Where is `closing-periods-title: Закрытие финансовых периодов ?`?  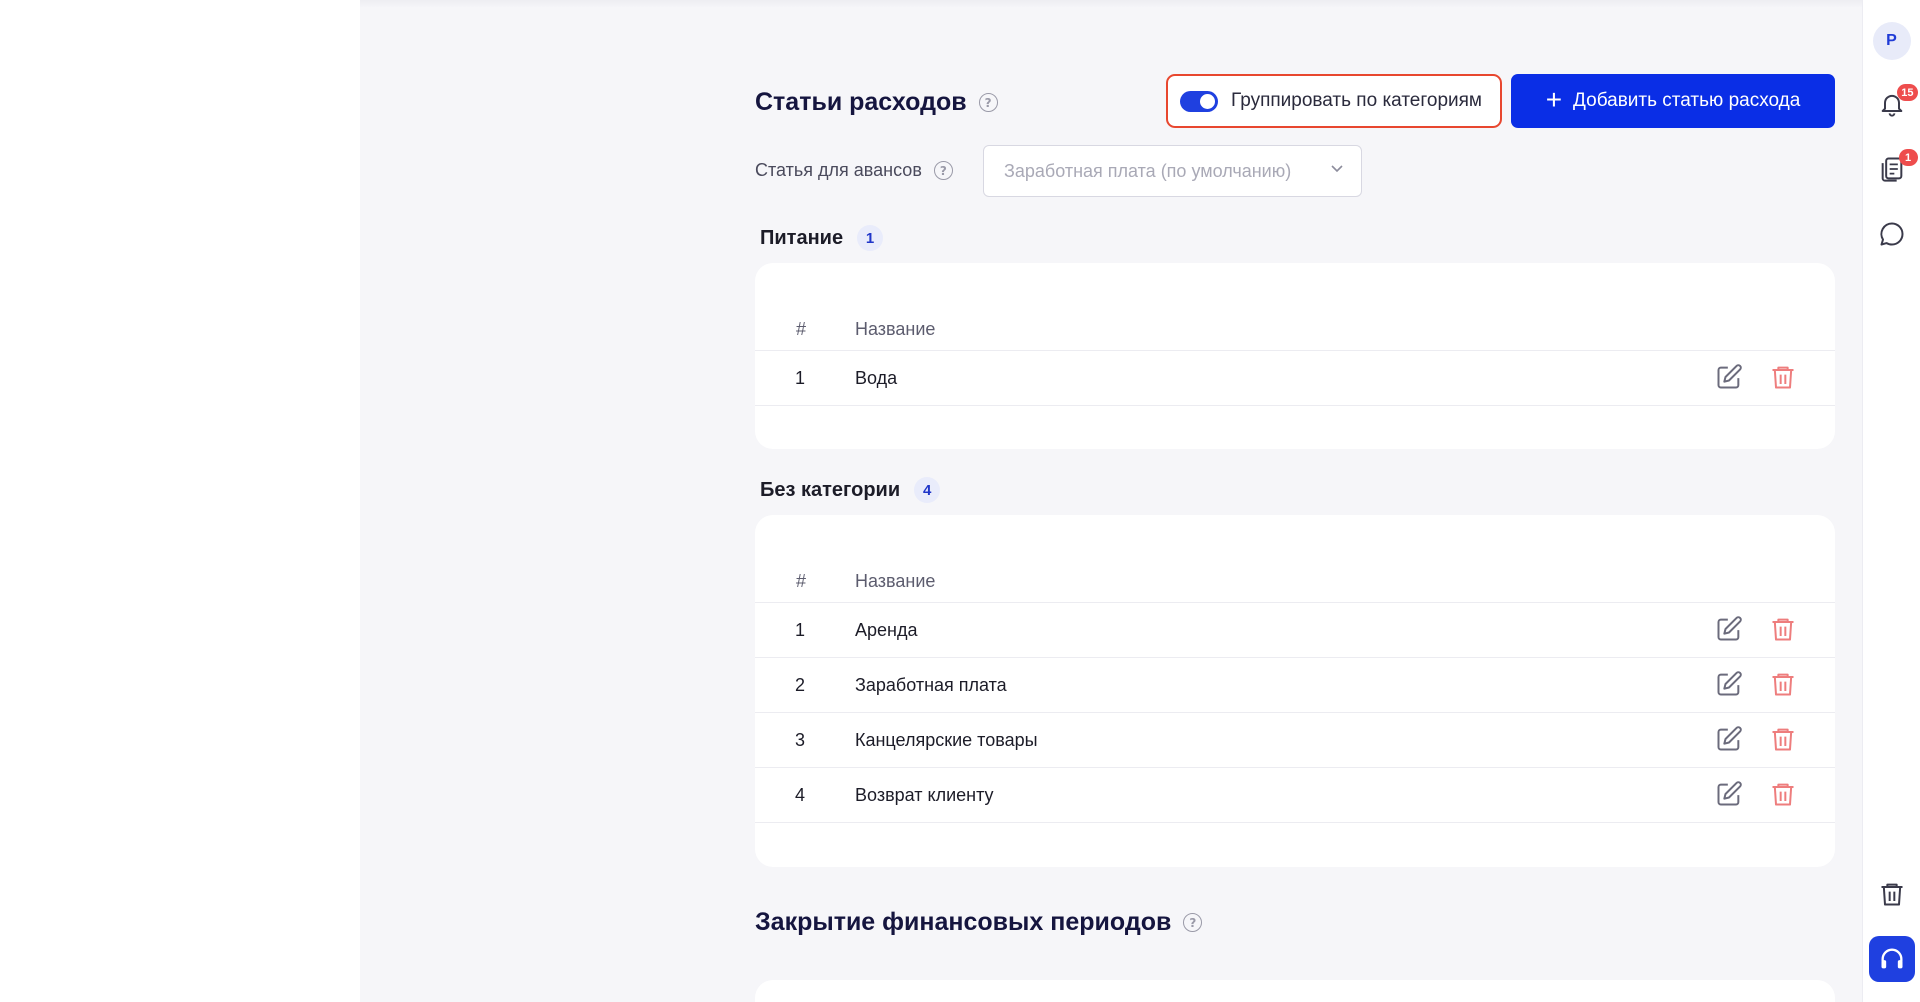
closing-periods-title: Закрытие финансовых периодов ? is located at coordinates (979, 922).